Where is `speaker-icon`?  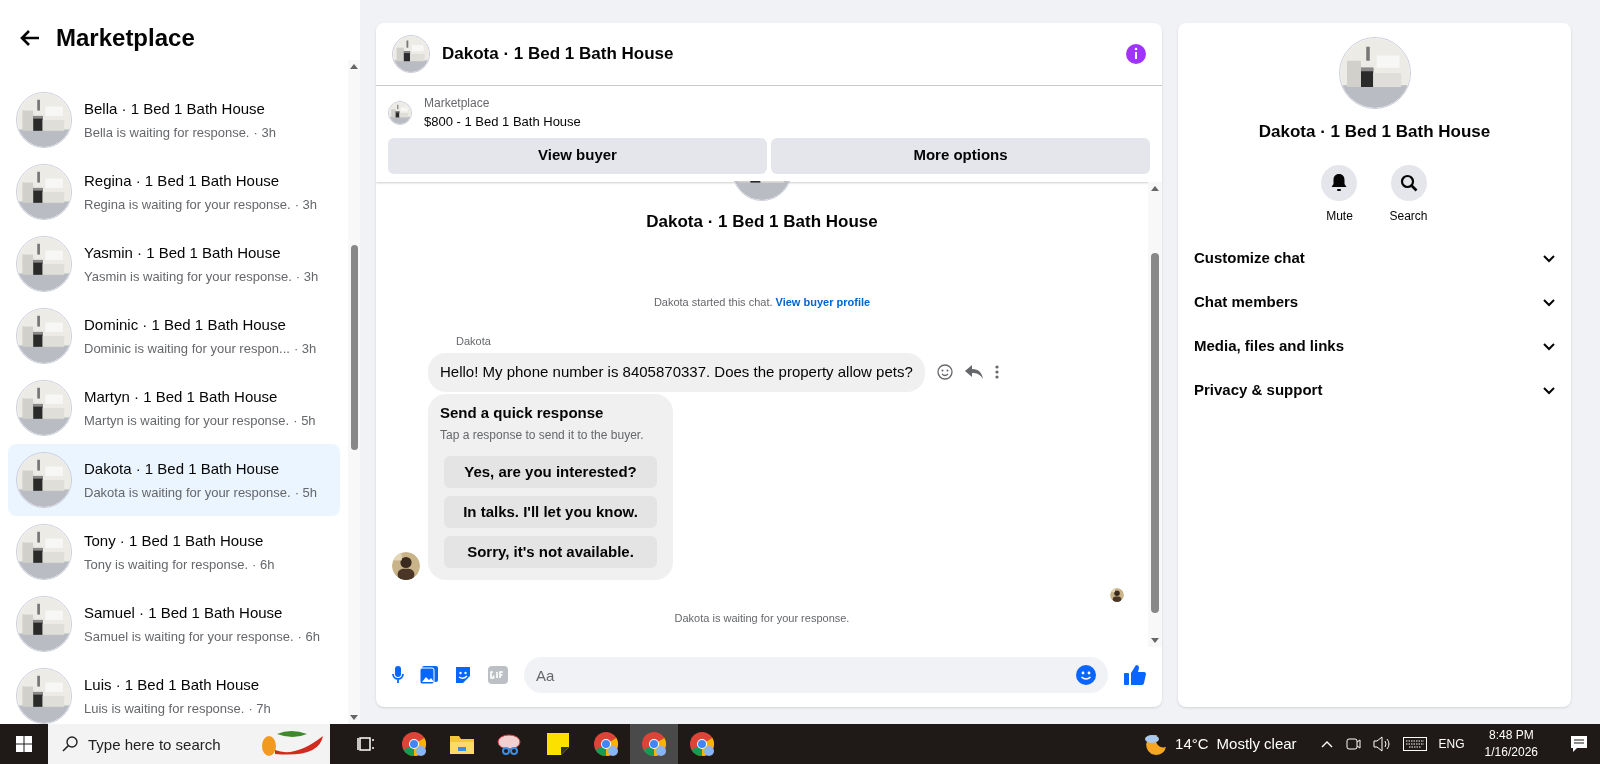
speaker-icon is located at coordinates (1381, 744).